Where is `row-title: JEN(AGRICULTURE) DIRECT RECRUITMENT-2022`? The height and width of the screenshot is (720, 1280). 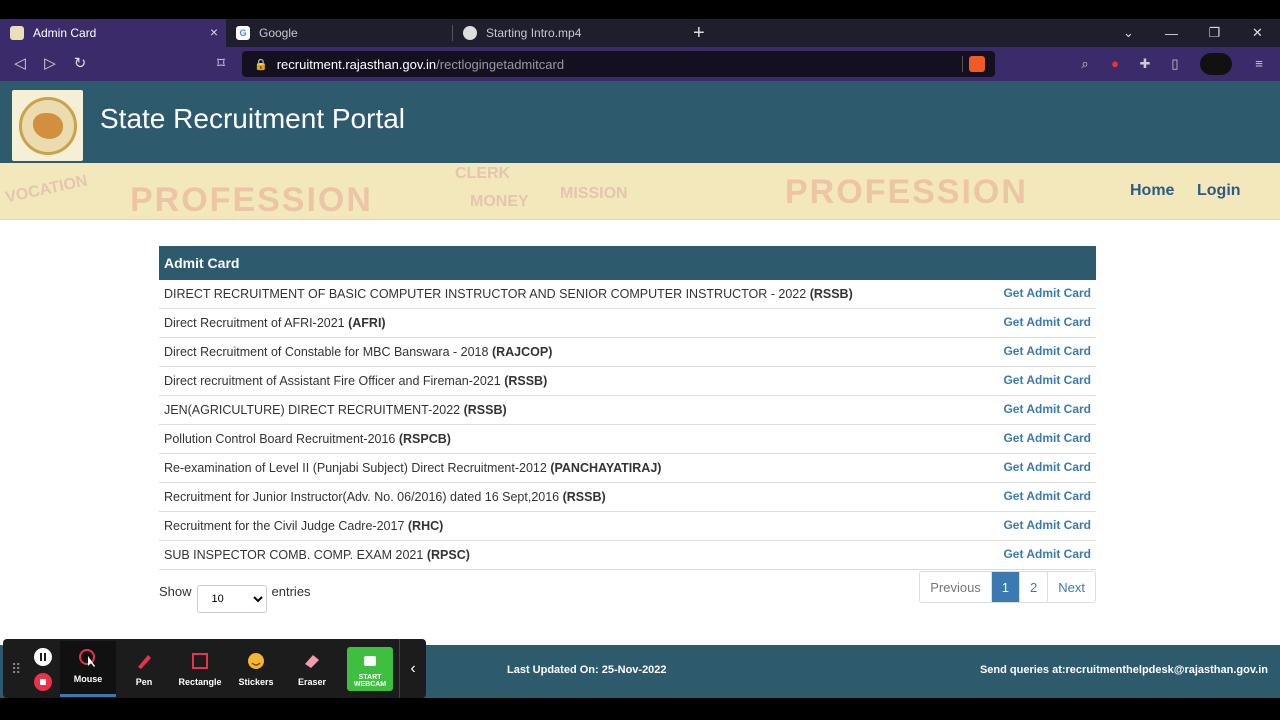 row-title: JEN(AGRICULTURE) DIRECT RECRUITMENT-2022 is located at coordinates (312, 410).